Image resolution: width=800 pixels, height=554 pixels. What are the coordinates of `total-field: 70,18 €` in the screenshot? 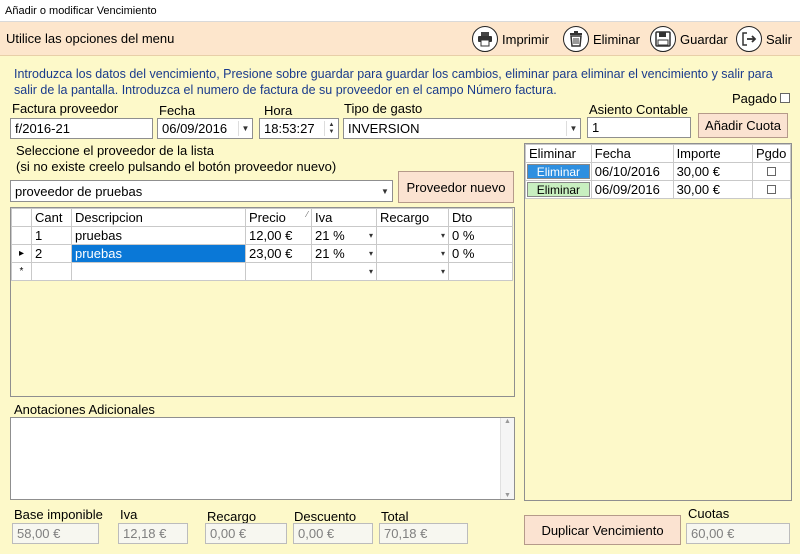 It's located at (423, 533).